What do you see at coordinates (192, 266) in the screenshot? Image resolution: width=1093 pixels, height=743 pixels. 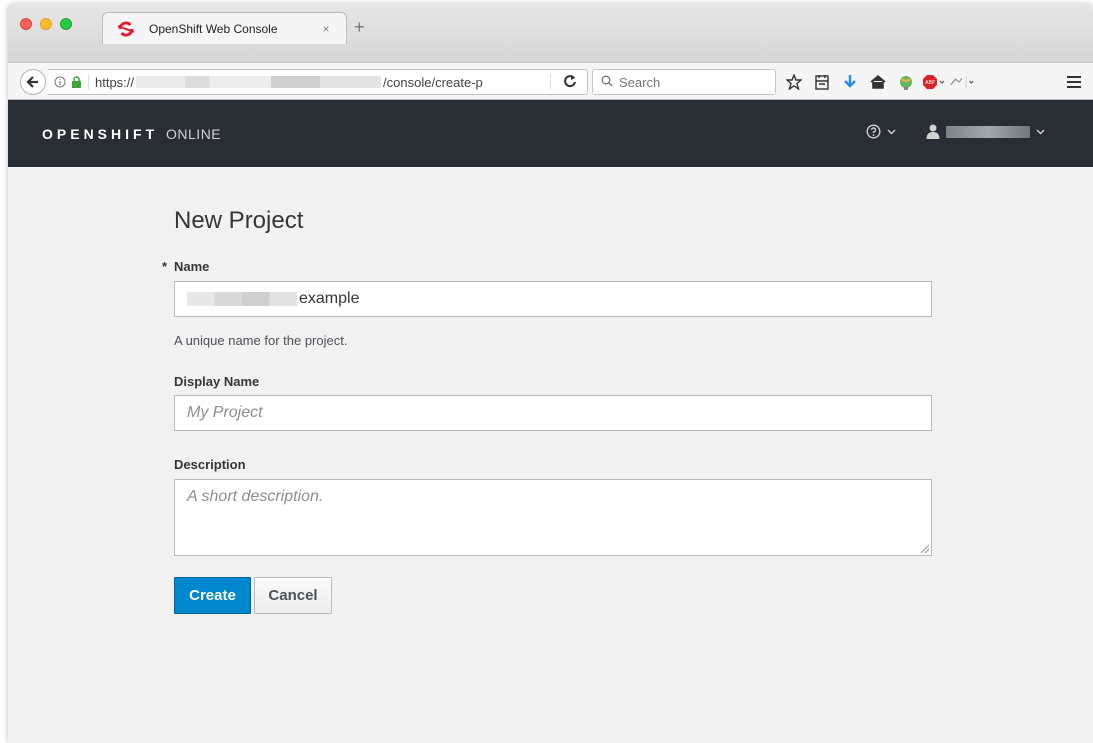 I see `name-label: Name` at bounding box center [192, 266].